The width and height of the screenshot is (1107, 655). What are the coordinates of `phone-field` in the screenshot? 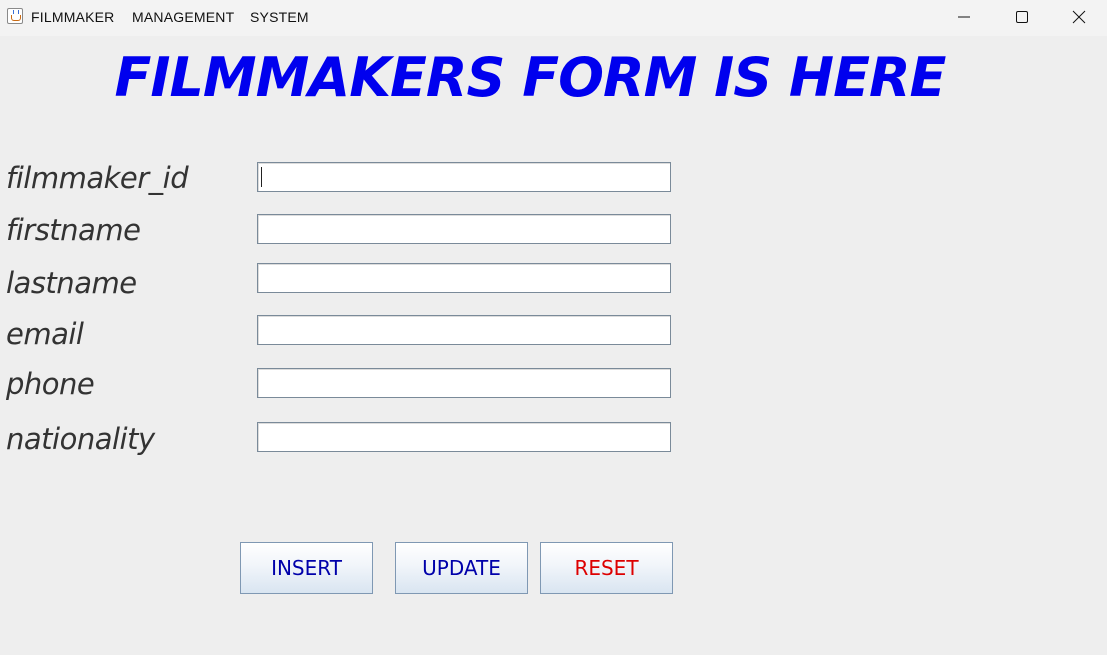 It's located at (464, 383).